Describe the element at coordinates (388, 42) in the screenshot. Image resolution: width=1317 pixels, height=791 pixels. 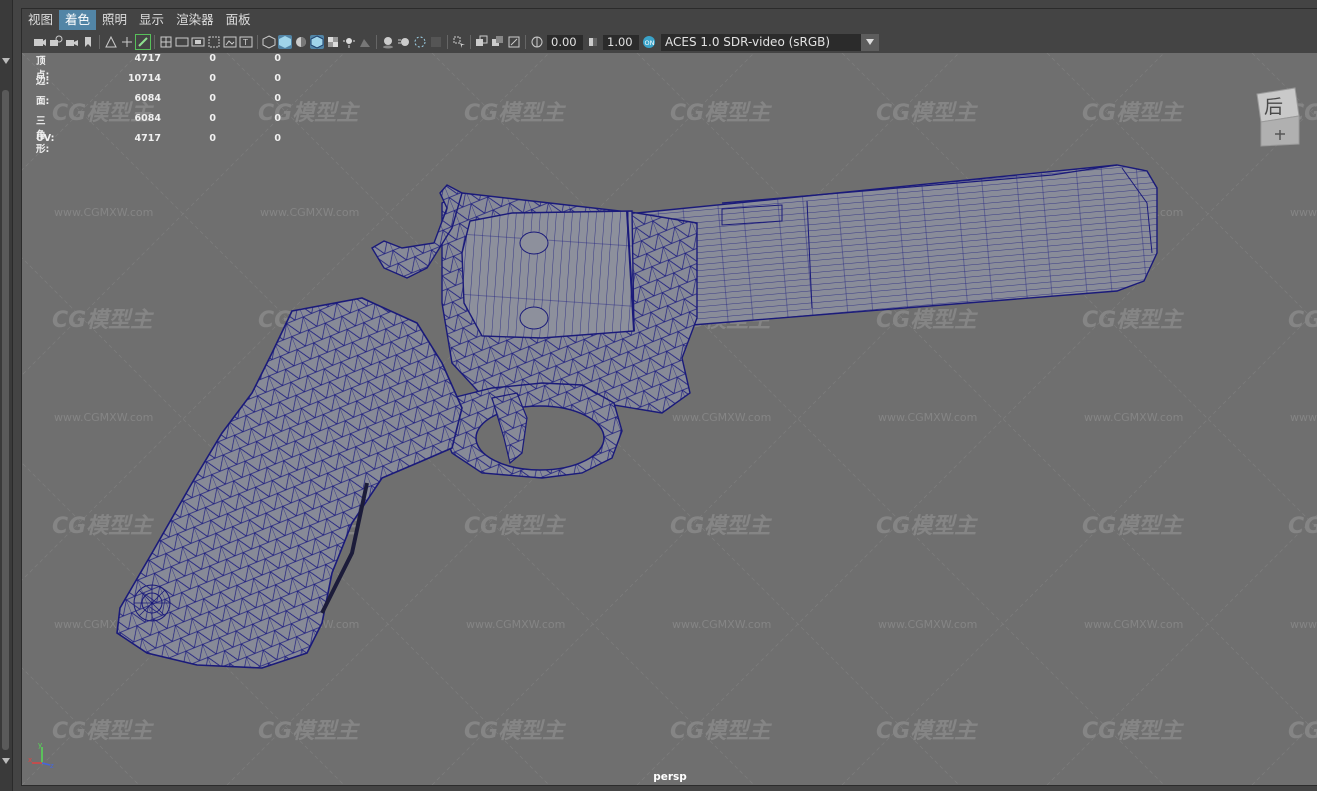
I see `ambient-occlusion-icon` at that location.